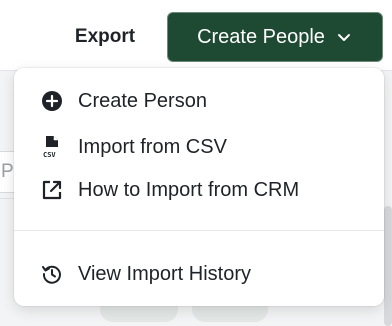  I want to click on menu-item-import-history: View Import History, so click(199, 274).